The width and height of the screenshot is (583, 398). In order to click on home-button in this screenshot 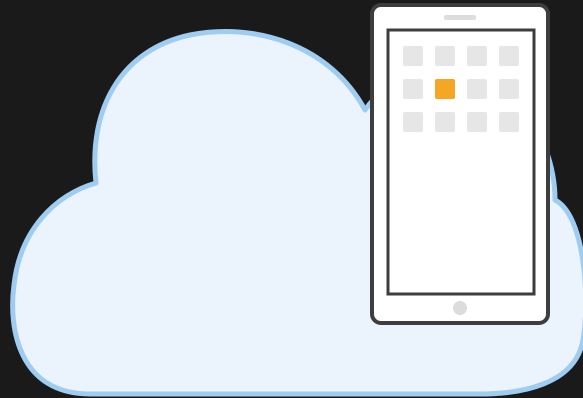, I will do `click(460, 308)`.